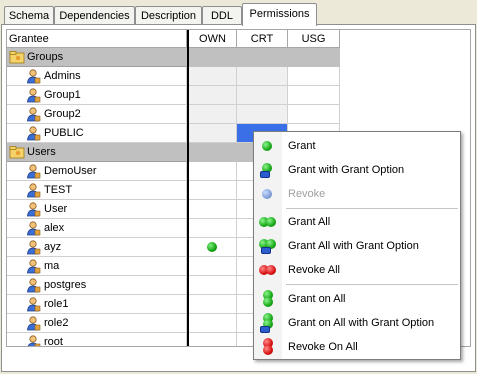 The height and width of the screenshot is (374, 477). What do you see at coordinates (97, 190) in the screenshot?
I see `grantee-cell: TEST` at bounding box center [97, 190].